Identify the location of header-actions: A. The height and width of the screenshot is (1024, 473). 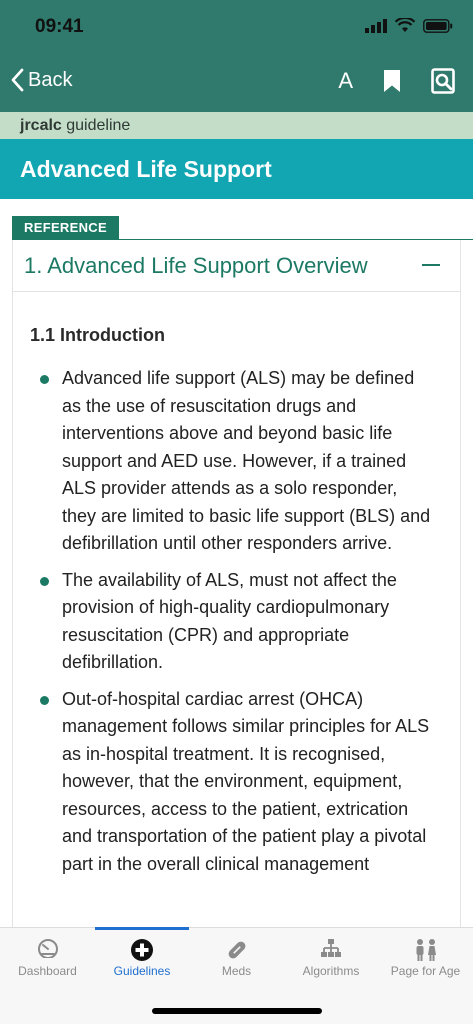
(396, 81).